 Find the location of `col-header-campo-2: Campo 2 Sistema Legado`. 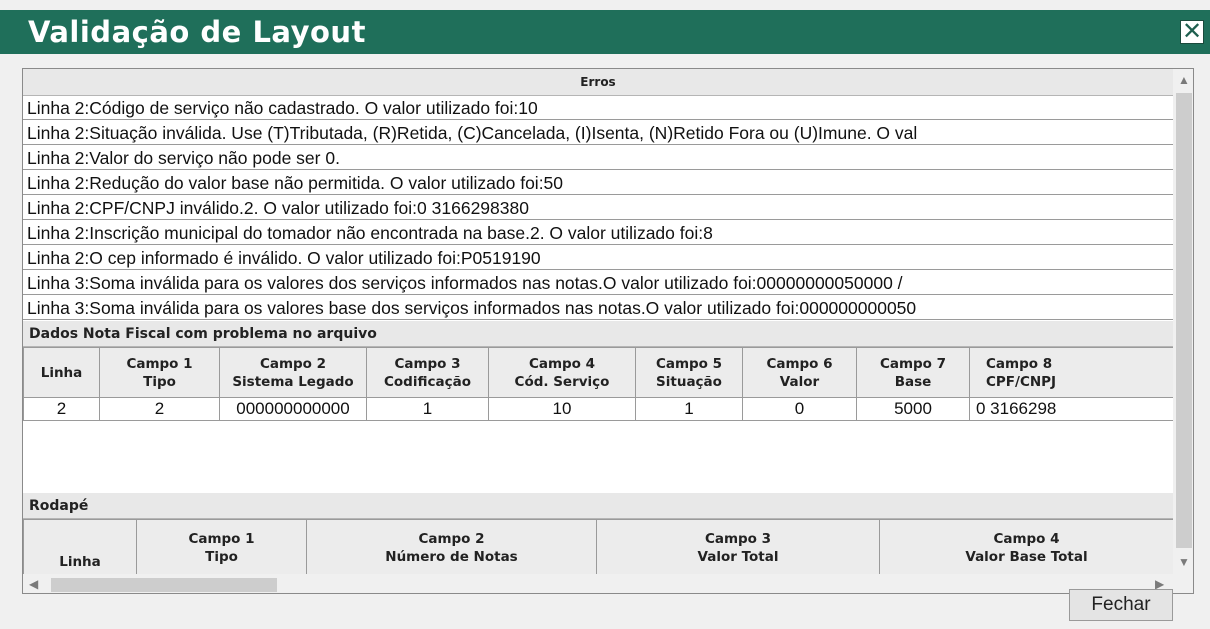

col-header-campo-2: Campo 2 Sistema Legado is located at coordinates (293, 372).